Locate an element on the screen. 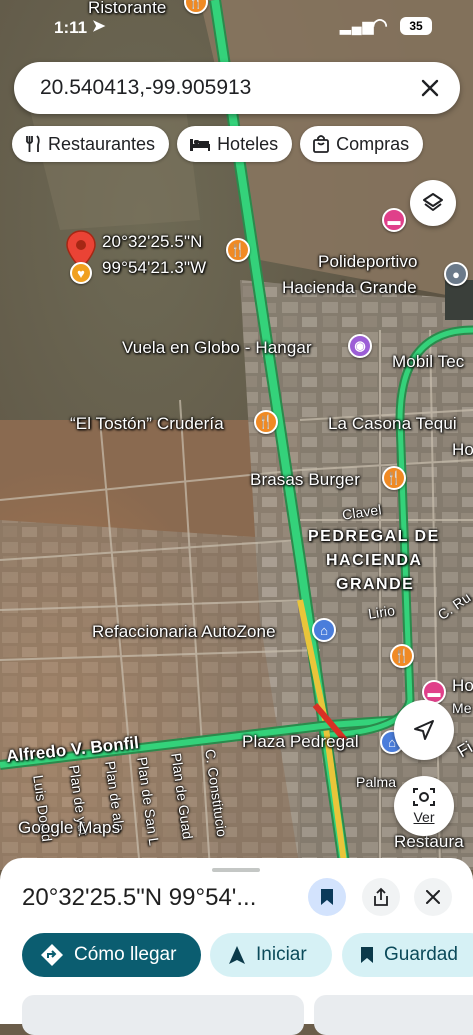 This screenshot has width=473, height=1035. close-sheet-button is located at coordinates (433, 897).